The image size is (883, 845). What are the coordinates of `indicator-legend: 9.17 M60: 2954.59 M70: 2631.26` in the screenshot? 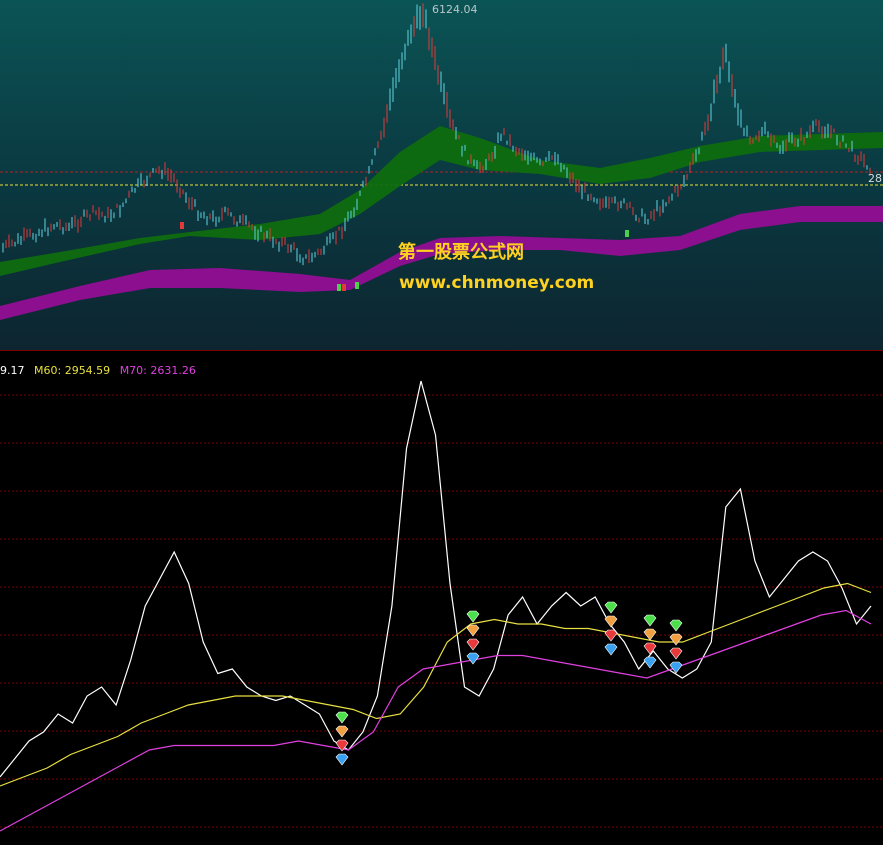 It's located at (101, 370).